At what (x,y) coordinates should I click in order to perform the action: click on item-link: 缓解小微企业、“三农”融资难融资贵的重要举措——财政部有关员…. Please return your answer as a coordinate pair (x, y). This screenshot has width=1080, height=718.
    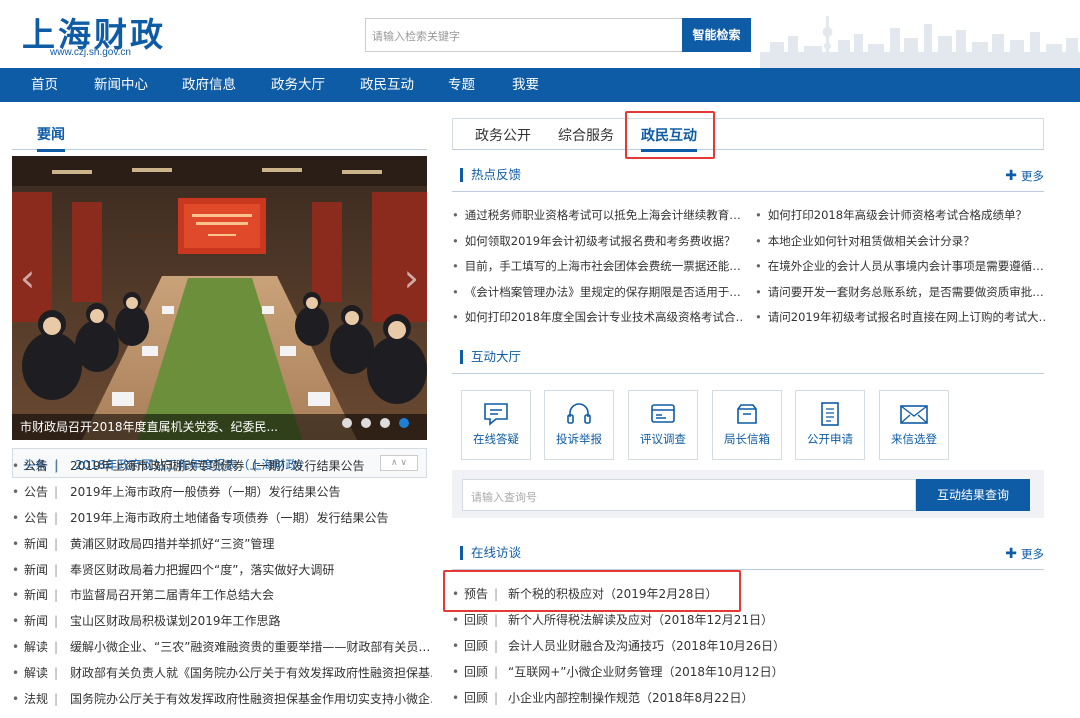
    Looking at the image, I should click on (250, 647).